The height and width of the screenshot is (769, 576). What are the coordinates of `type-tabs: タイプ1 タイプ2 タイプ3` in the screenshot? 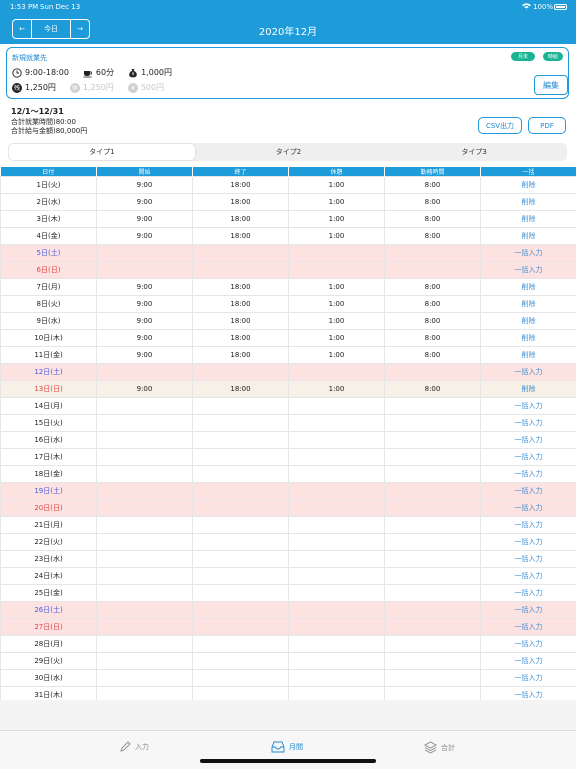 It's located at (287, 152).